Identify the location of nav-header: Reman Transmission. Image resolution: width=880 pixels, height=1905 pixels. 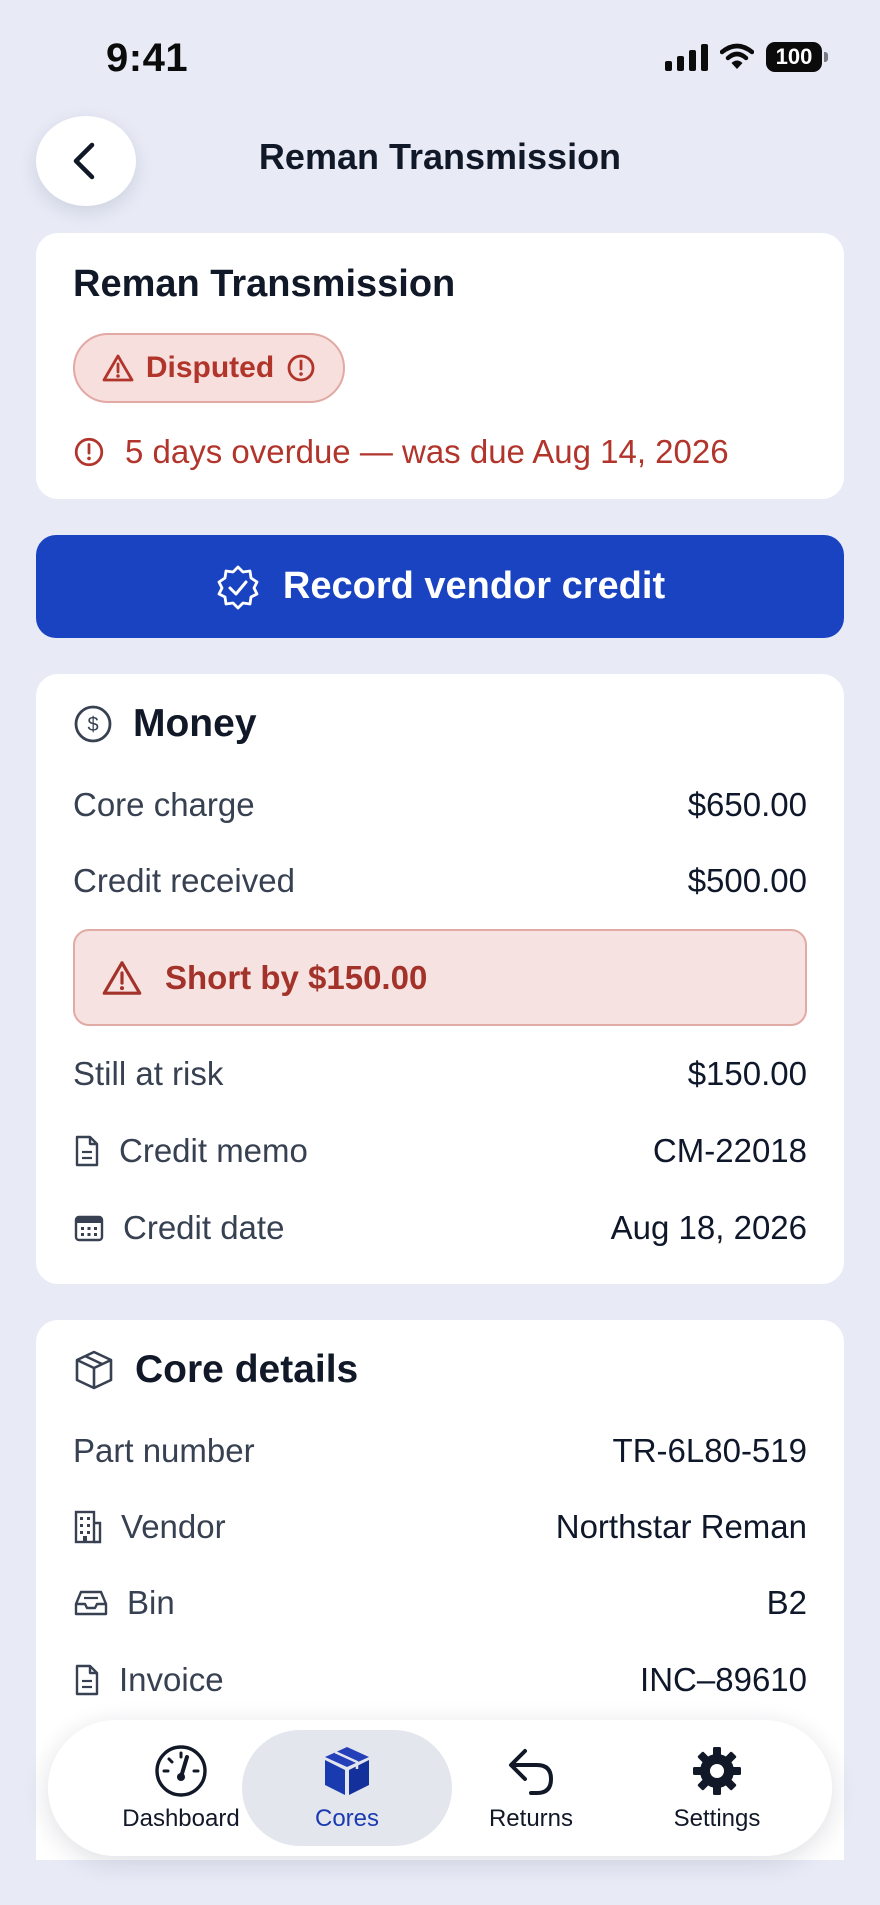
(440, 166).